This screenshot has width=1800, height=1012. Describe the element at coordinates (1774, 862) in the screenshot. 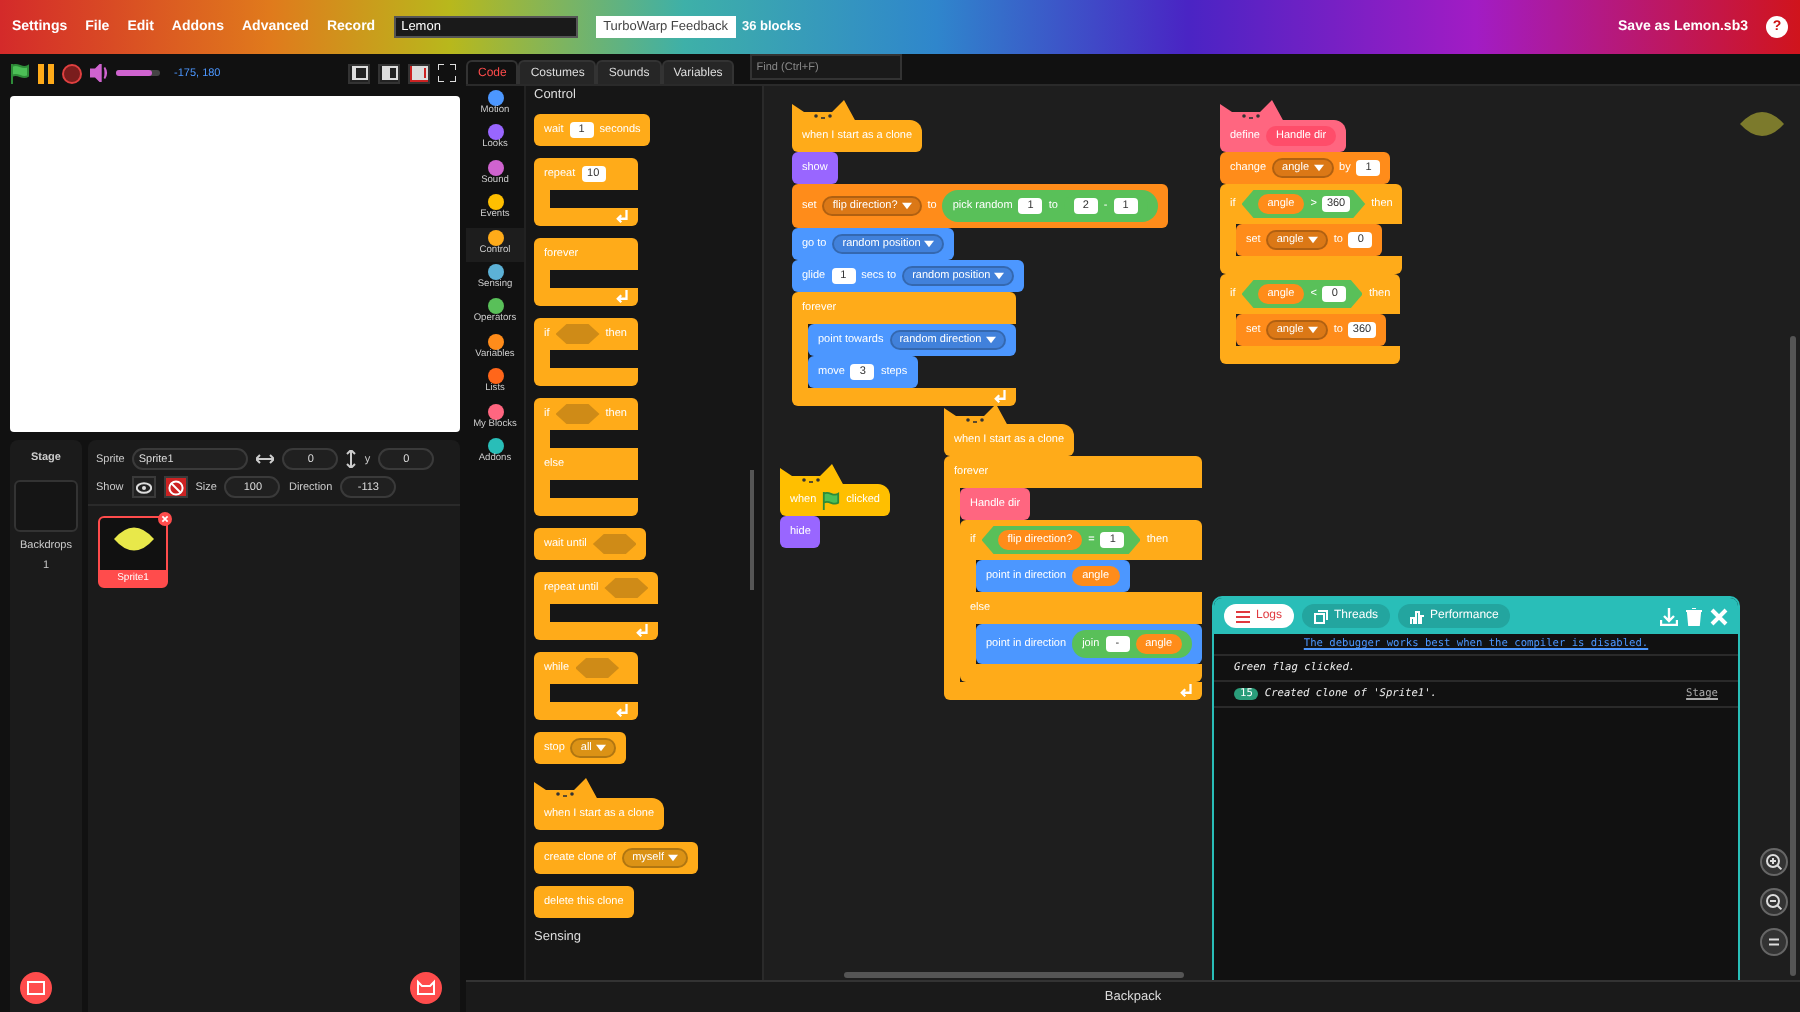

I see `zoom-in-icon` at that location.